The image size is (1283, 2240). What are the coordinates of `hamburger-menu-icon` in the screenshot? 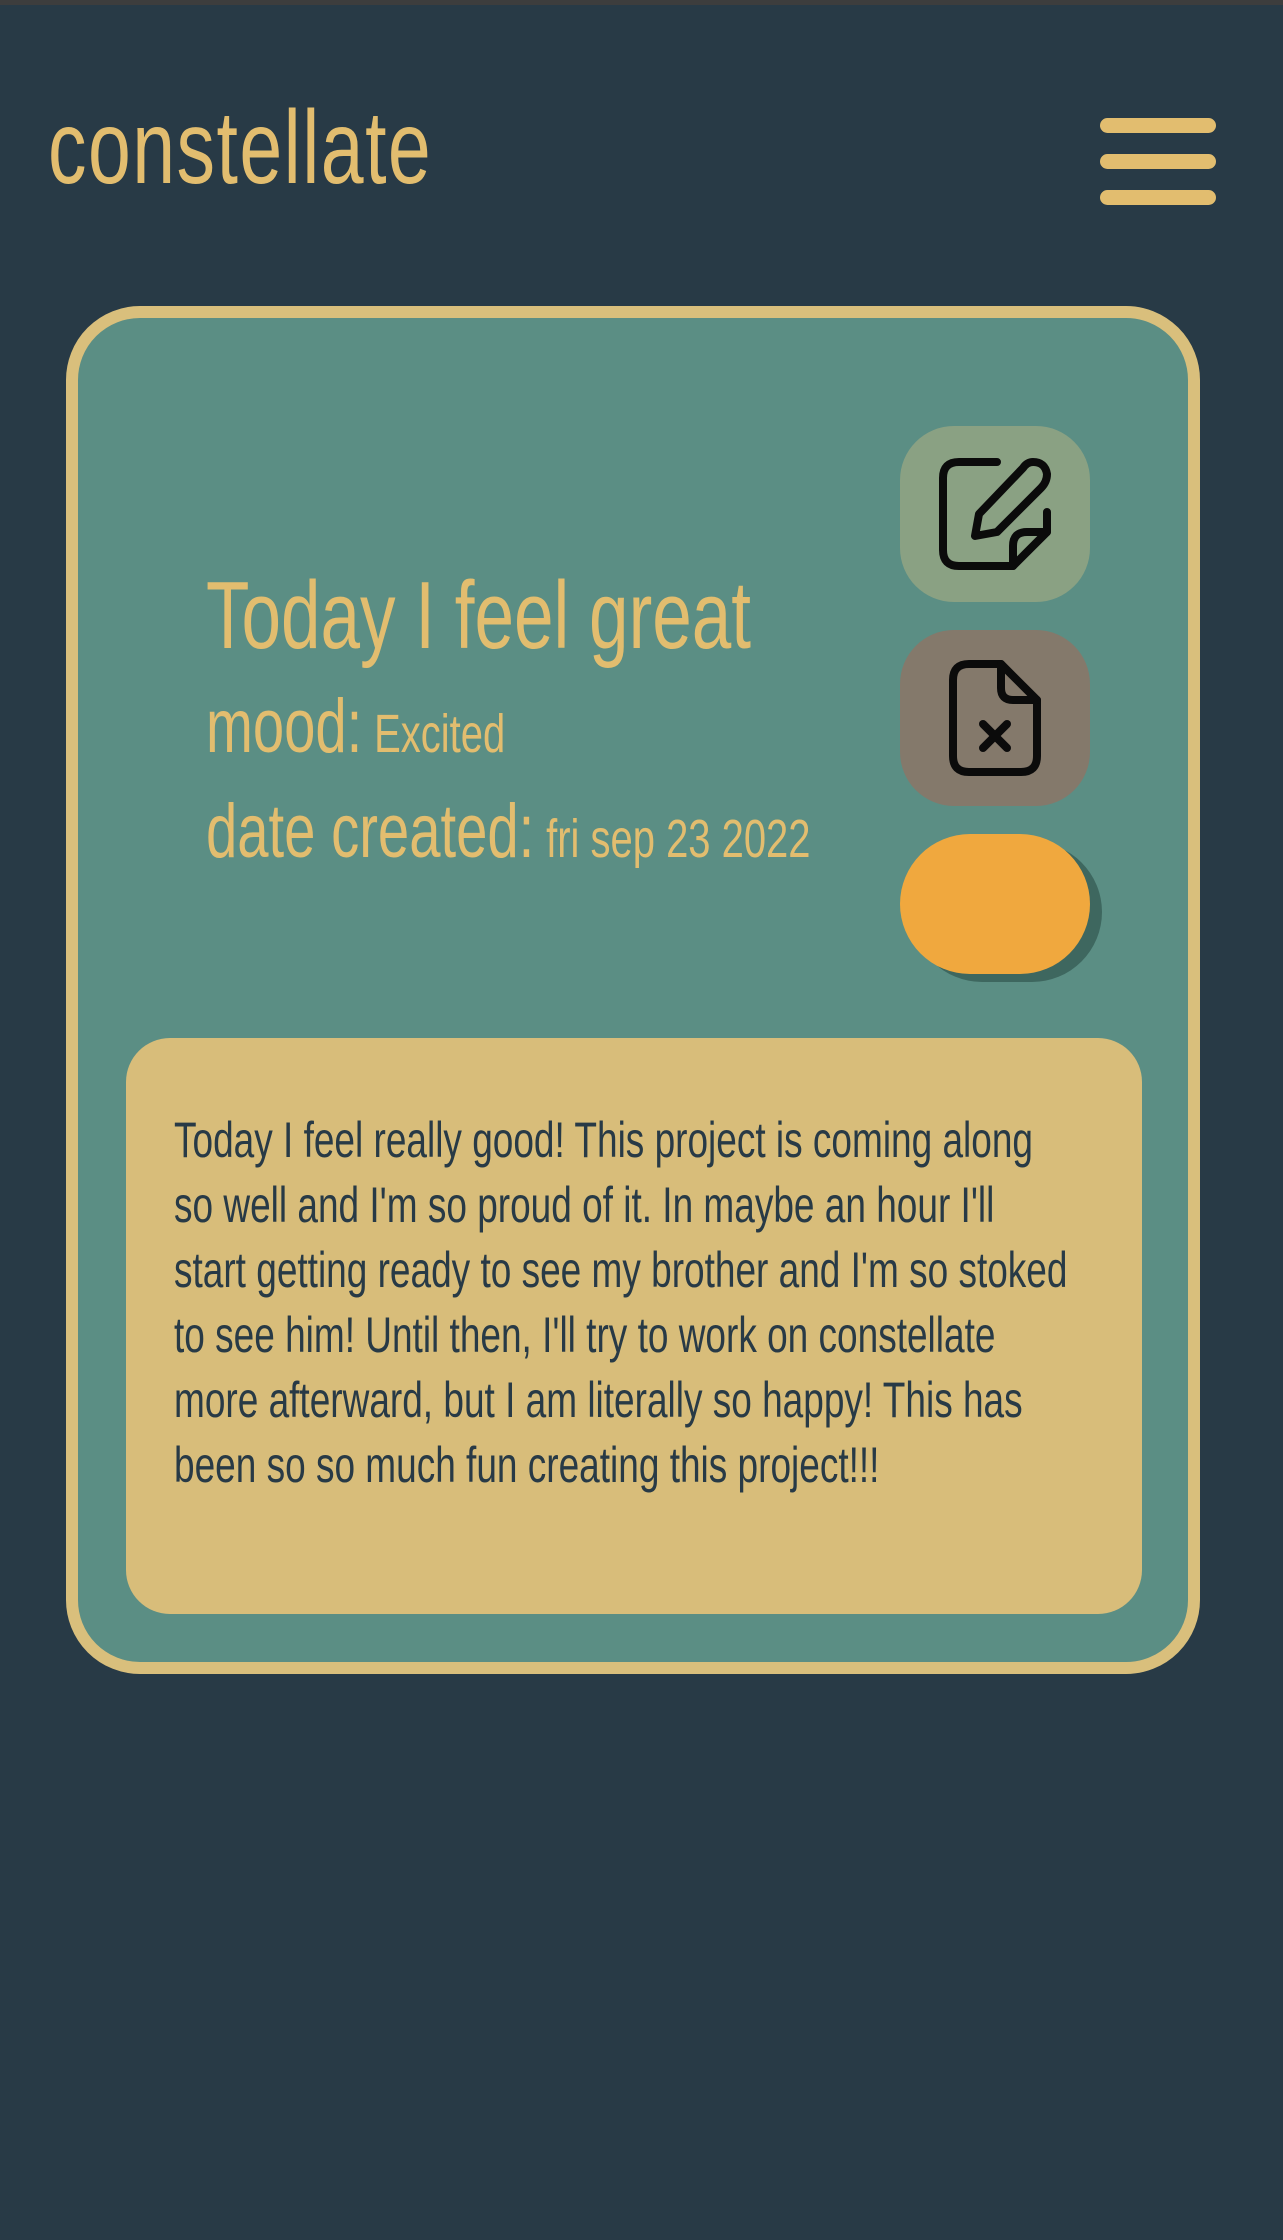 It's located at (1162, 164).